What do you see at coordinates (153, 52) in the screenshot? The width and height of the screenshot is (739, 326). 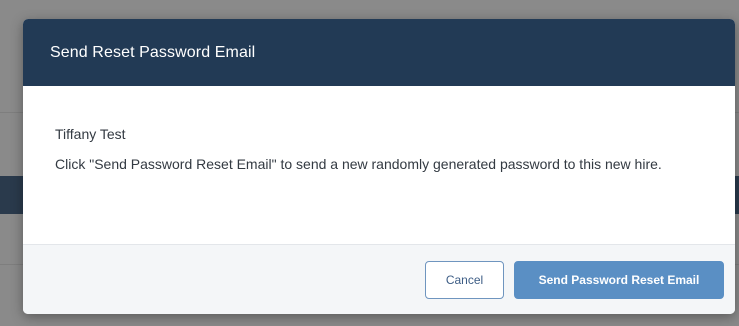 I see `dialog-title: Send Reset Password Email` at bounding box center [153, 52].